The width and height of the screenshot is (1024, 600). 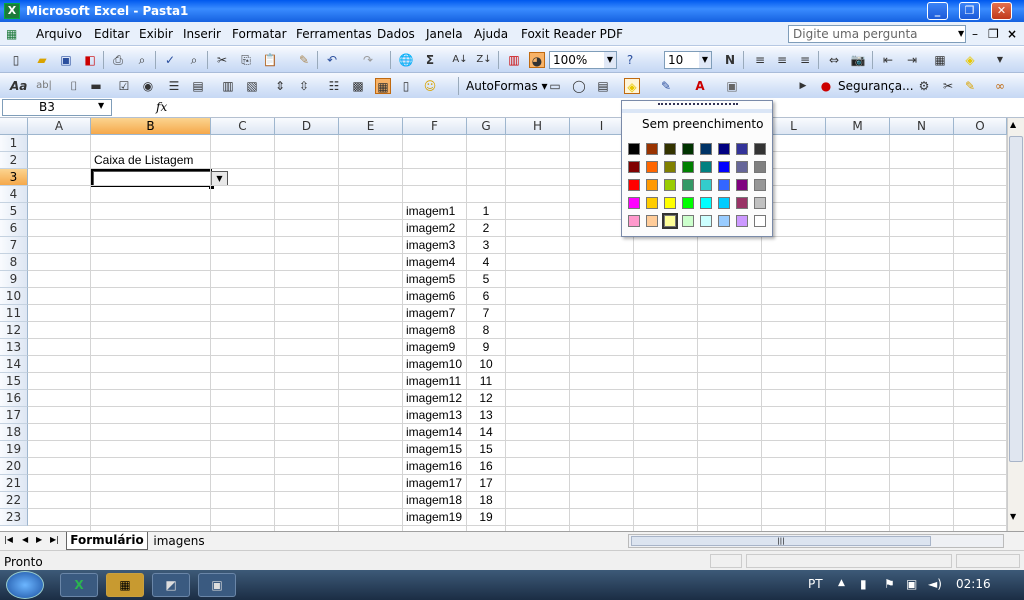 What do you see at coordinates (1013, 516) in the screenshot?
I see `scroll-down-icon: ▼` at bounding box center [1013, 516].